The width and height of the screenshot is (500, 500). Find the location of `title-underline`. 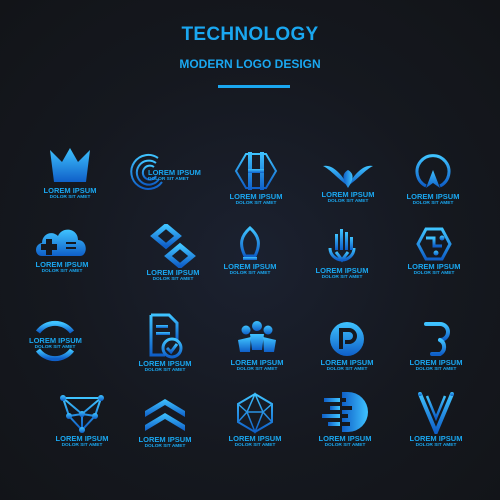

title-underline is located at coordinates (254, 86).